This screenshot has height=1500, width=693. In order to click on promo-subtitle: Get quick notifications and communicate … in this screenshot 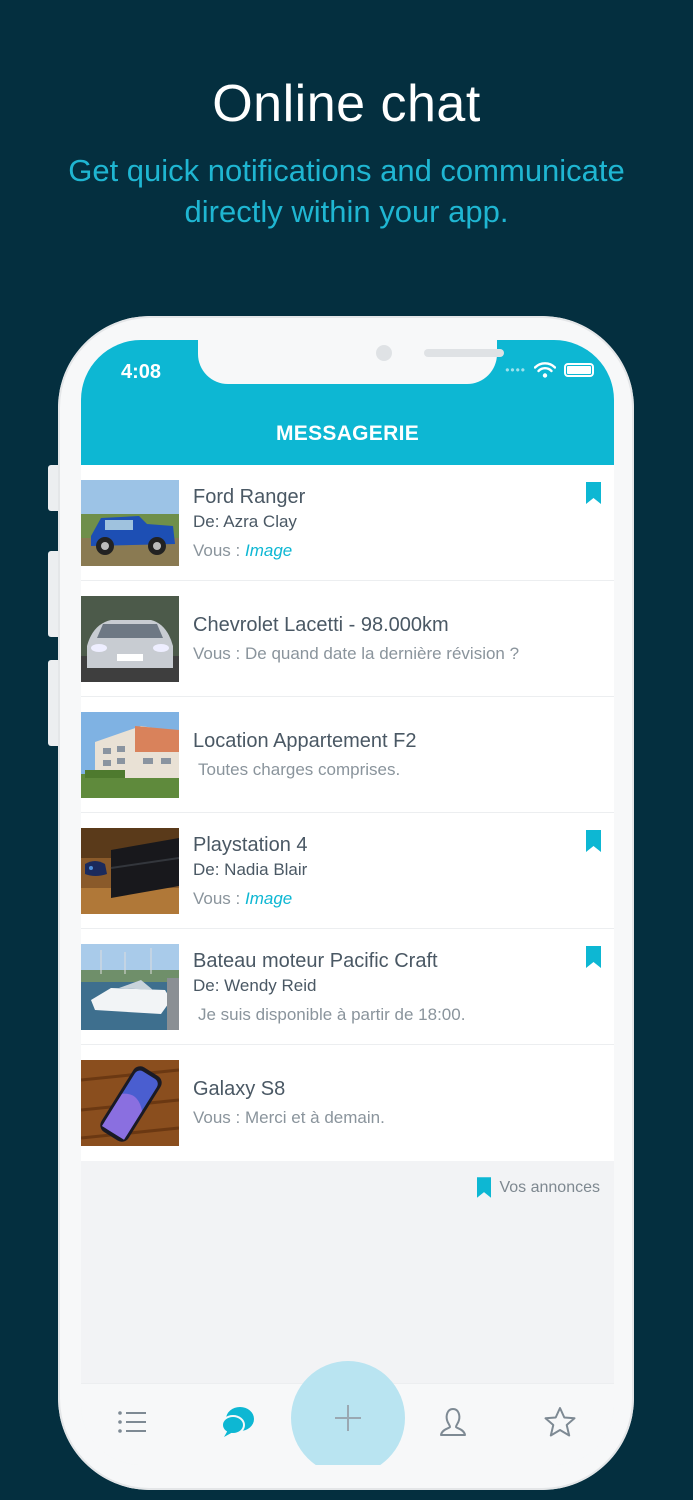, I will do `click(346, 191)`.